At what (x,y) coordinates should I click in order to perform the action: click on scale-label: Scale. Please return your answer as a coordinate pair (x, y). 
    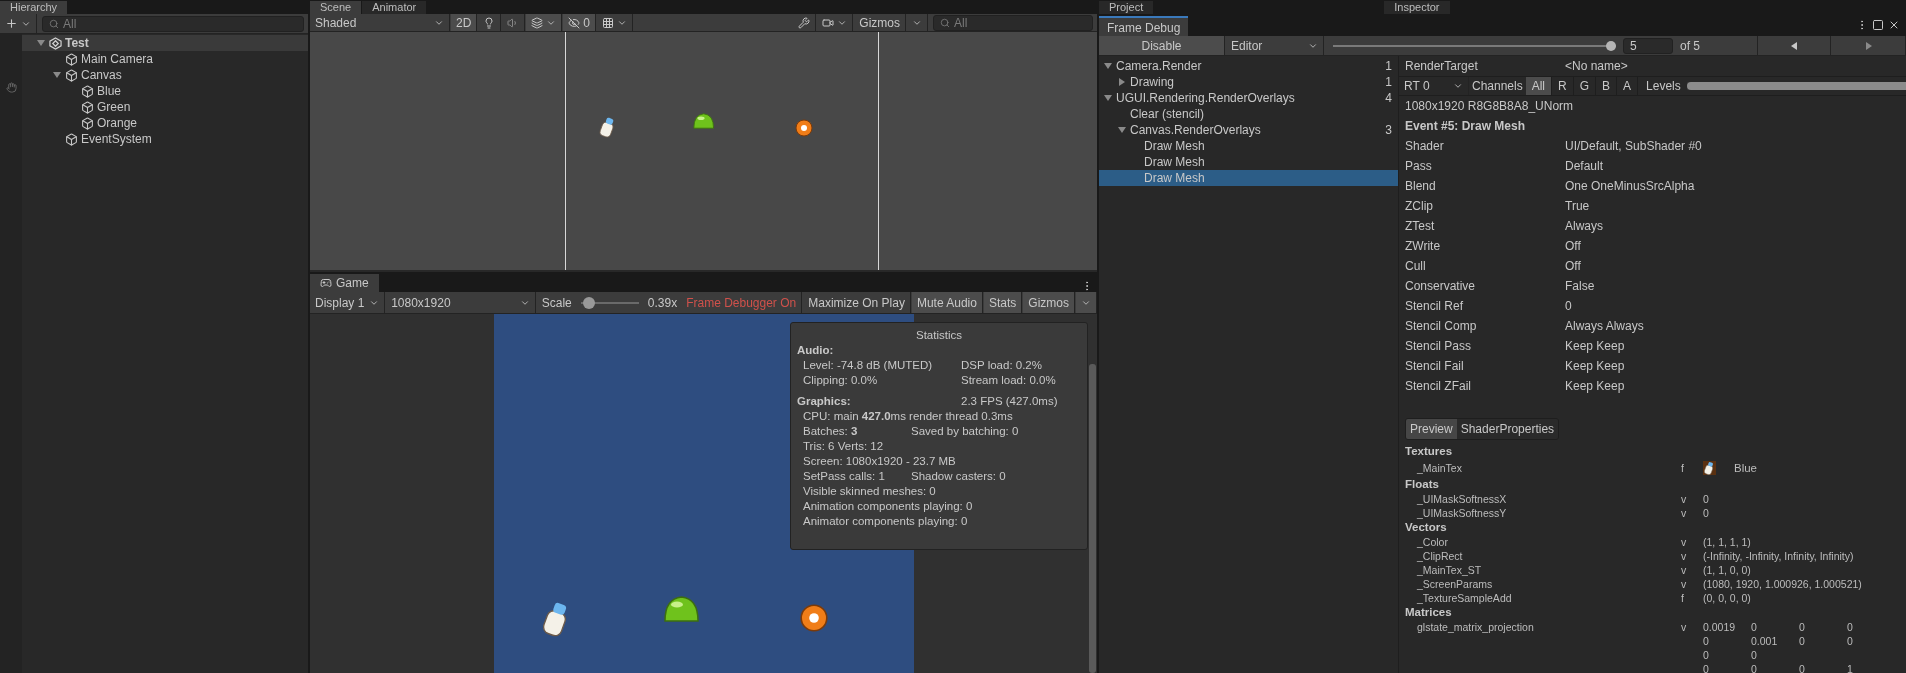
    Looking at the image, I should click on (556, 302).